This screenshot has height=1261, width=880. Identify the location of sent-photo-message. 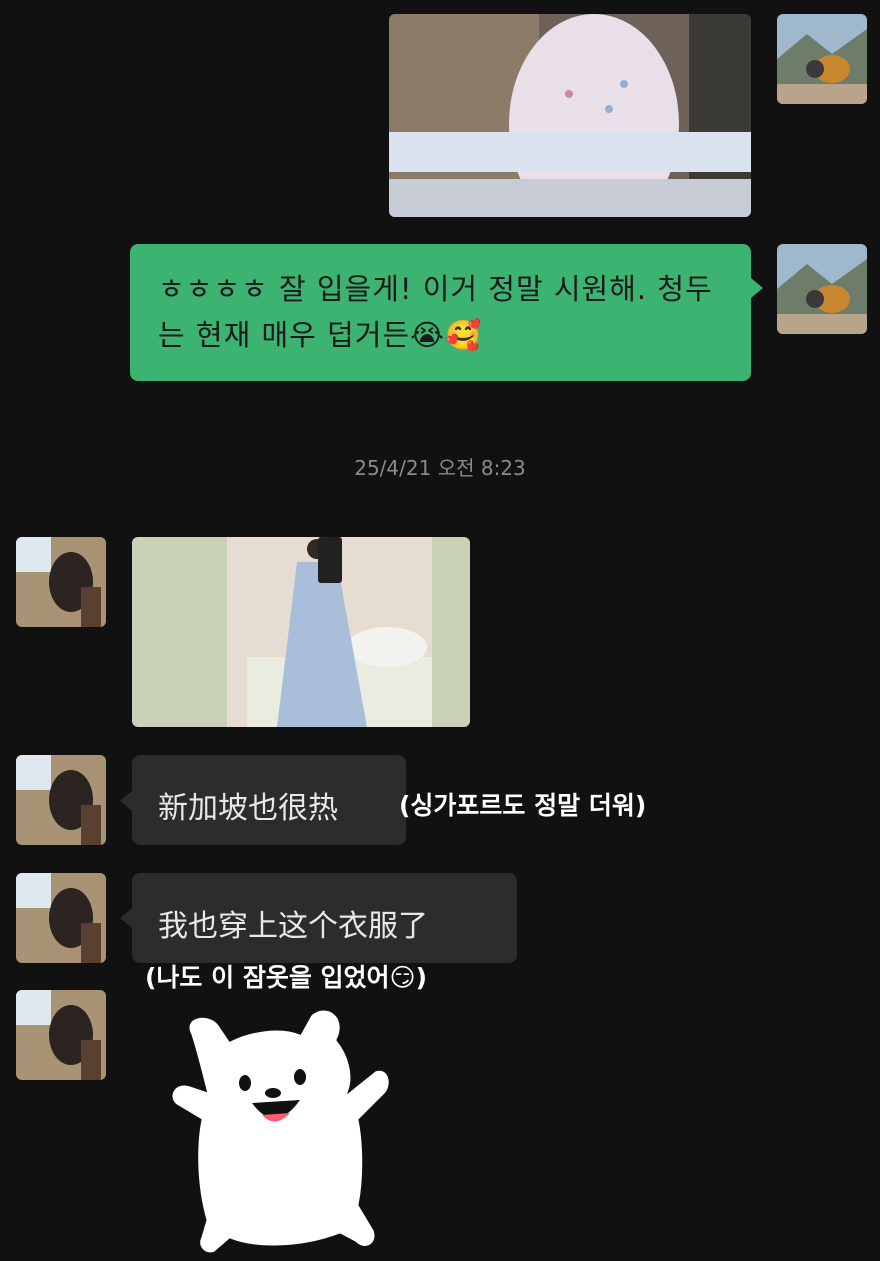
(570, 115).